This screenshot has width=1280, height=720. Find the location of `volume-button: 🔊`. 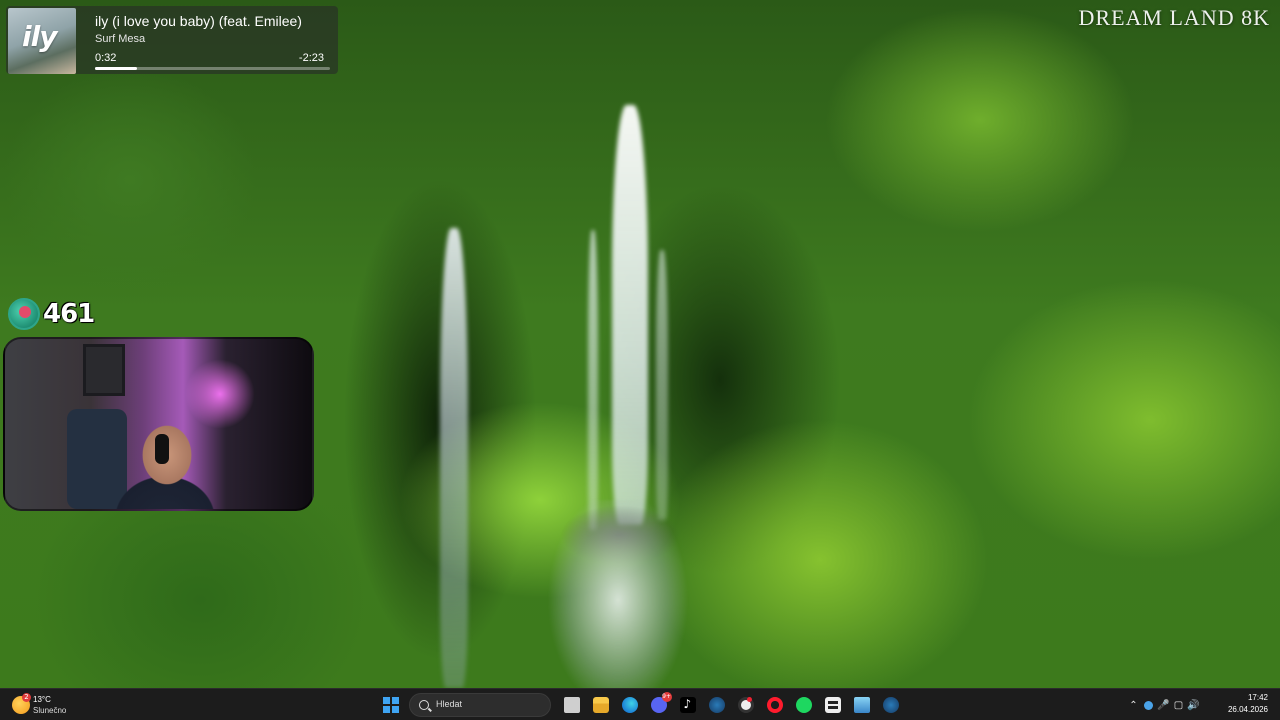

volume-button: 🔊 is located at coordinates (1193, 704).